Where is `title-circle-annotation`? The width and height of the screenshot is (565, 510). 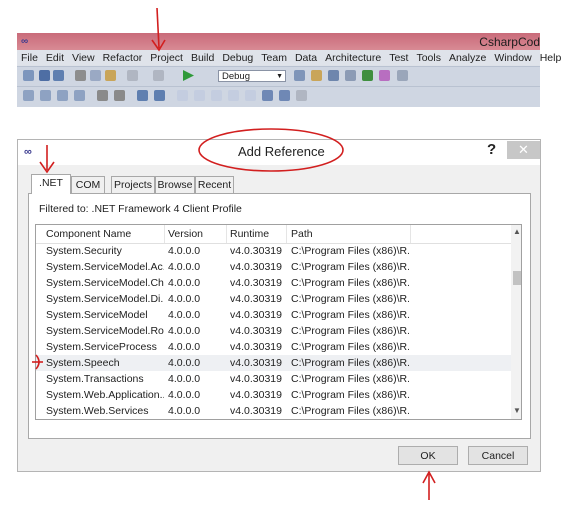 title-circle-annotation is located at coordinates (271, 150).